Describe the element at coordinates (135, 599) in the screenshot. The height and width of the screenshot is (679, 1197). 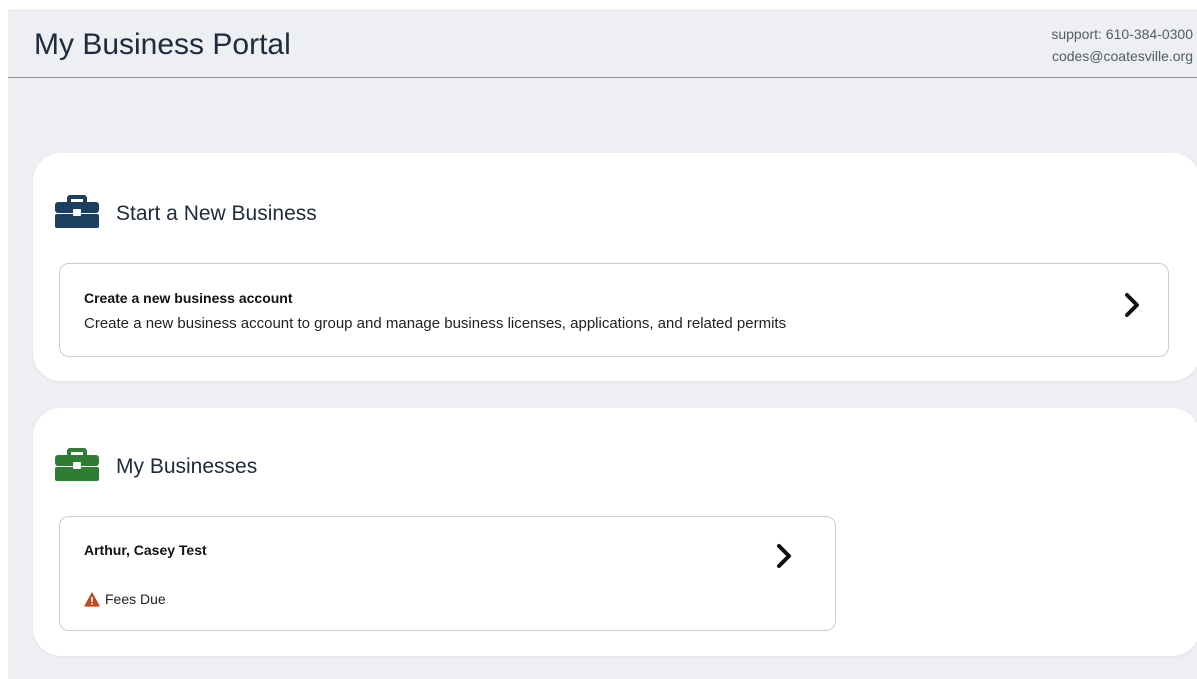
I see `status-label: Fees Due` at that location.